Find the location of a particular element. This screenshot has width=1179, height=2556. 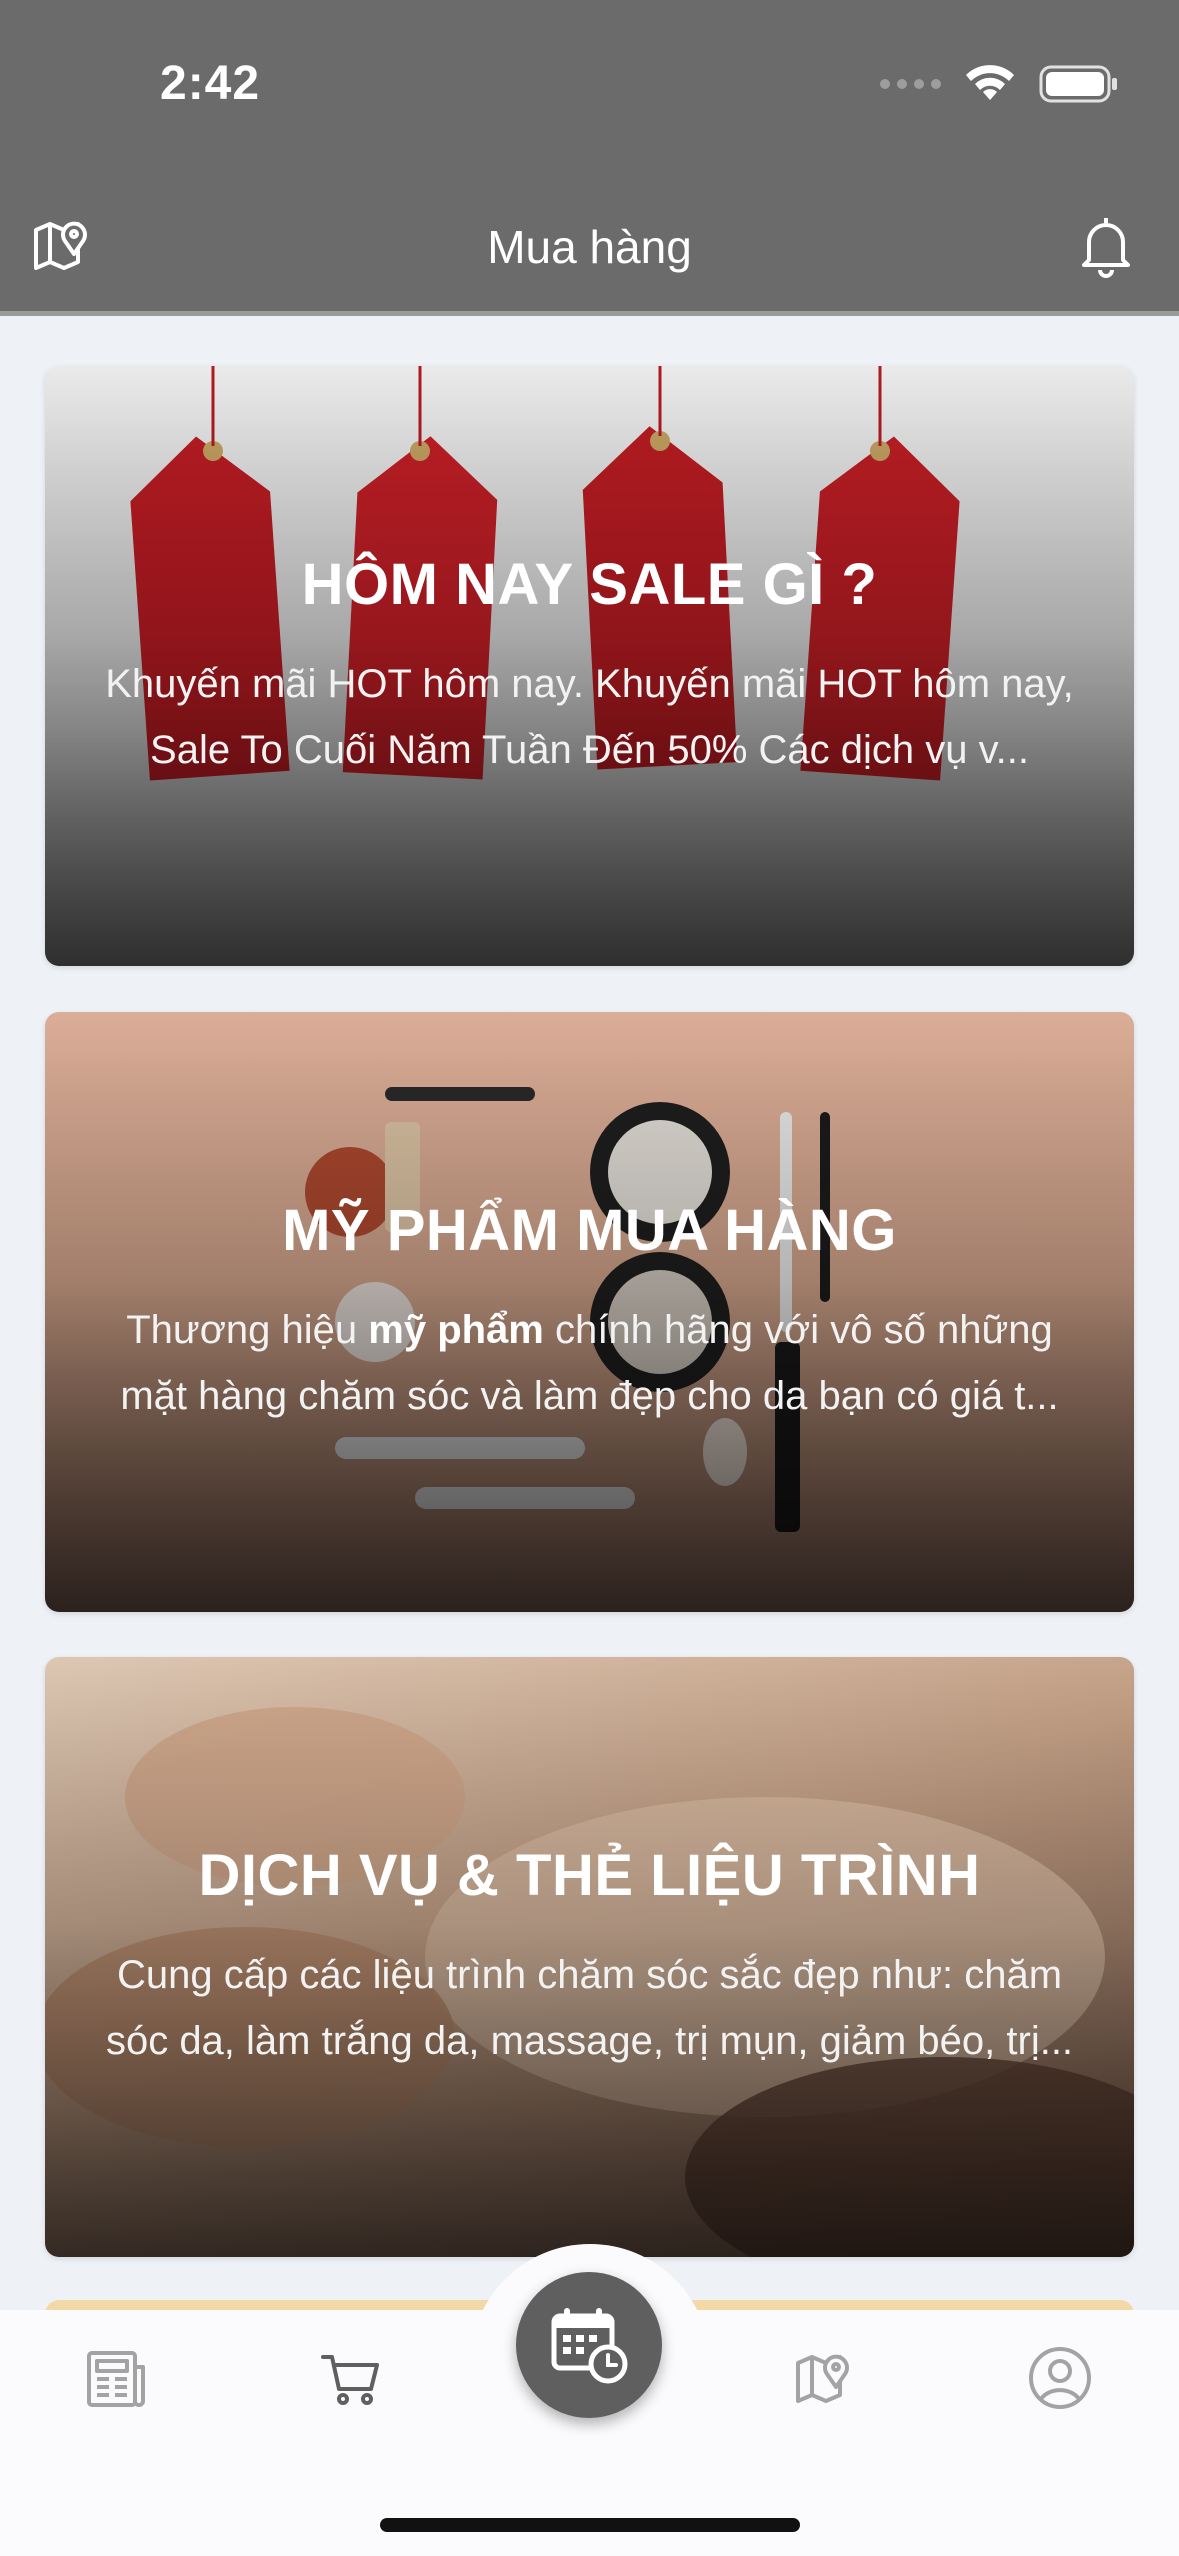

user-icon is located at coordinates (1060, 2378).